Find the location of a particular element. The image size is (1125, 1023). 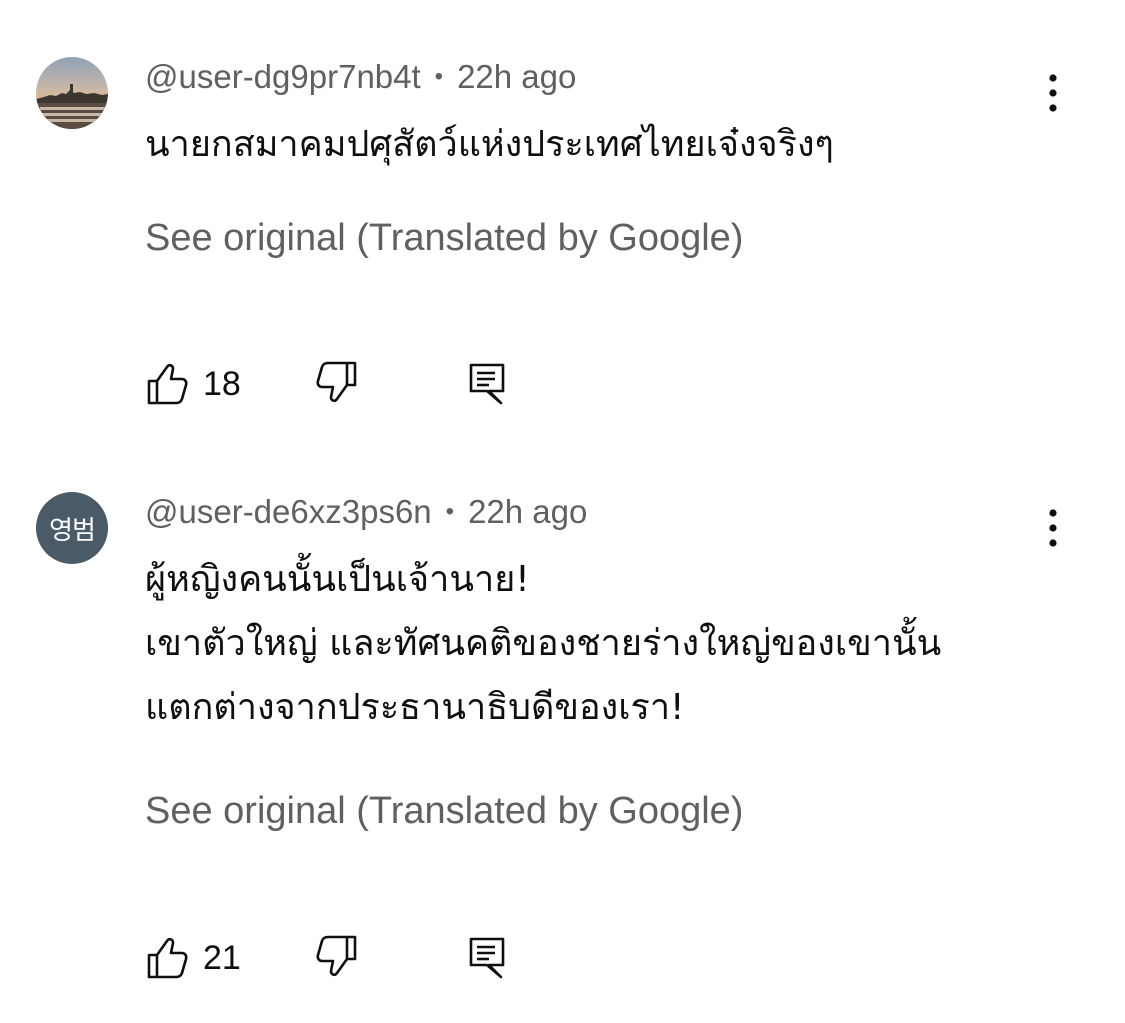

comment-meta: @user-dg9pr7nb4t • 22h ago is located at coordinates (360, 77).